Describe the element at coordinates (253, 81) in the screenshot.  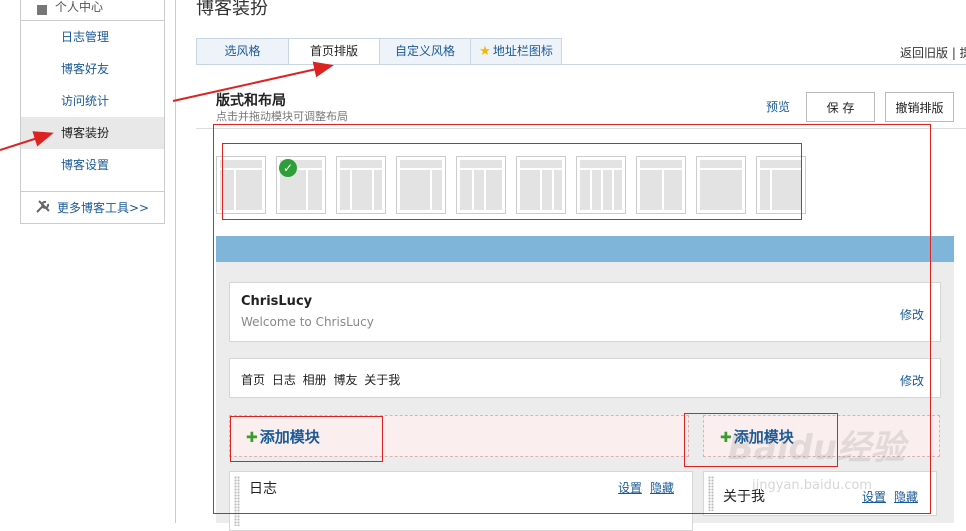
I see `arrow-to-layout-tab` at that location.